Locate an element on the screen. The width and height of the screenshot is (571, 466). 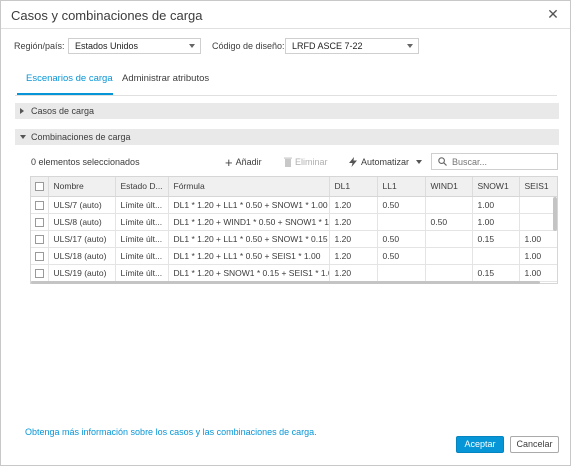
plus-icon: + is located at coordinates (229, 162).